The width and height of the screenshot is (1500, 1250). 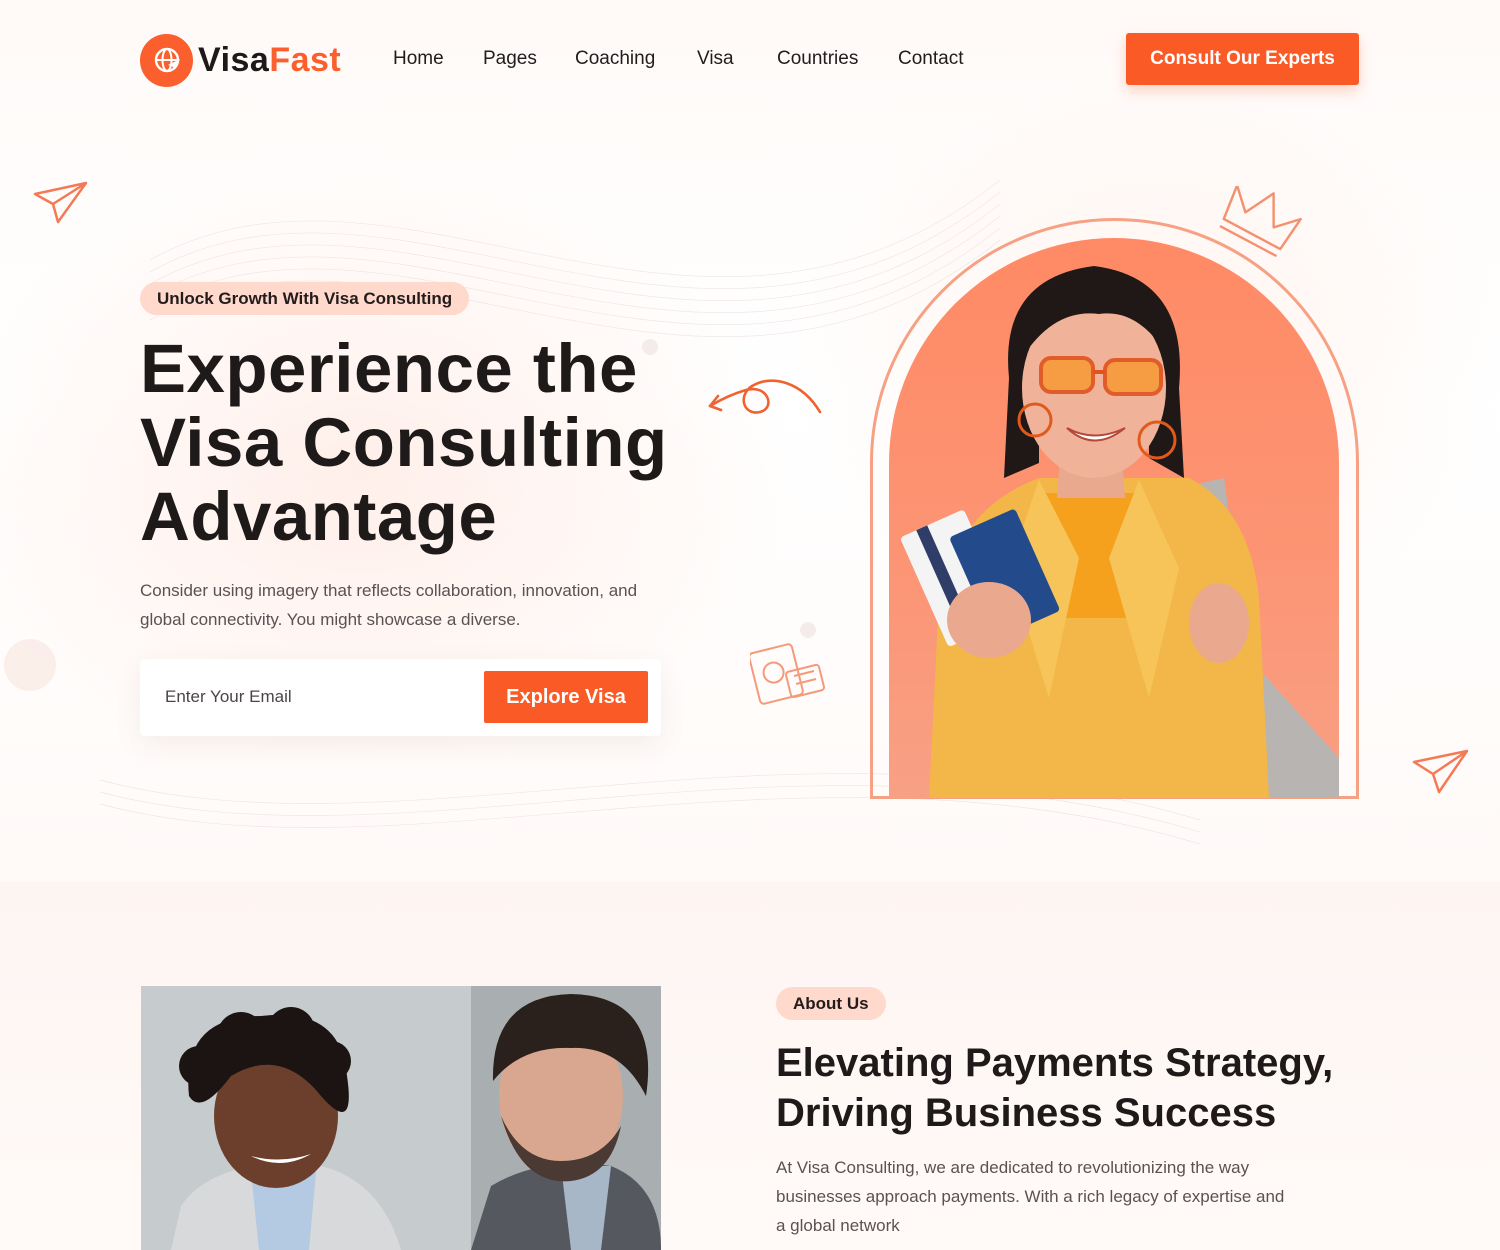 What do you see at coordinates (305, 298) in the screenshot?
I see `hero-badge: Unlock Growth With Visa Consulting` at bounding box center [305, 298].